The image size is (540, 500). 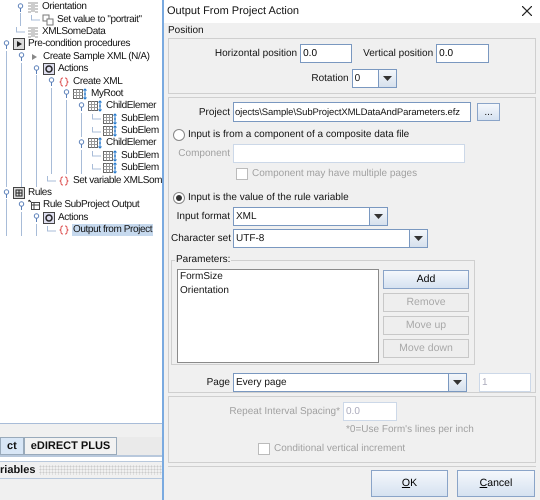 What do you see at coordinates (335, 174) in the screenshot?
I see `checkbox-label: Component may have multiple pages` at bounding box center [335, 174].